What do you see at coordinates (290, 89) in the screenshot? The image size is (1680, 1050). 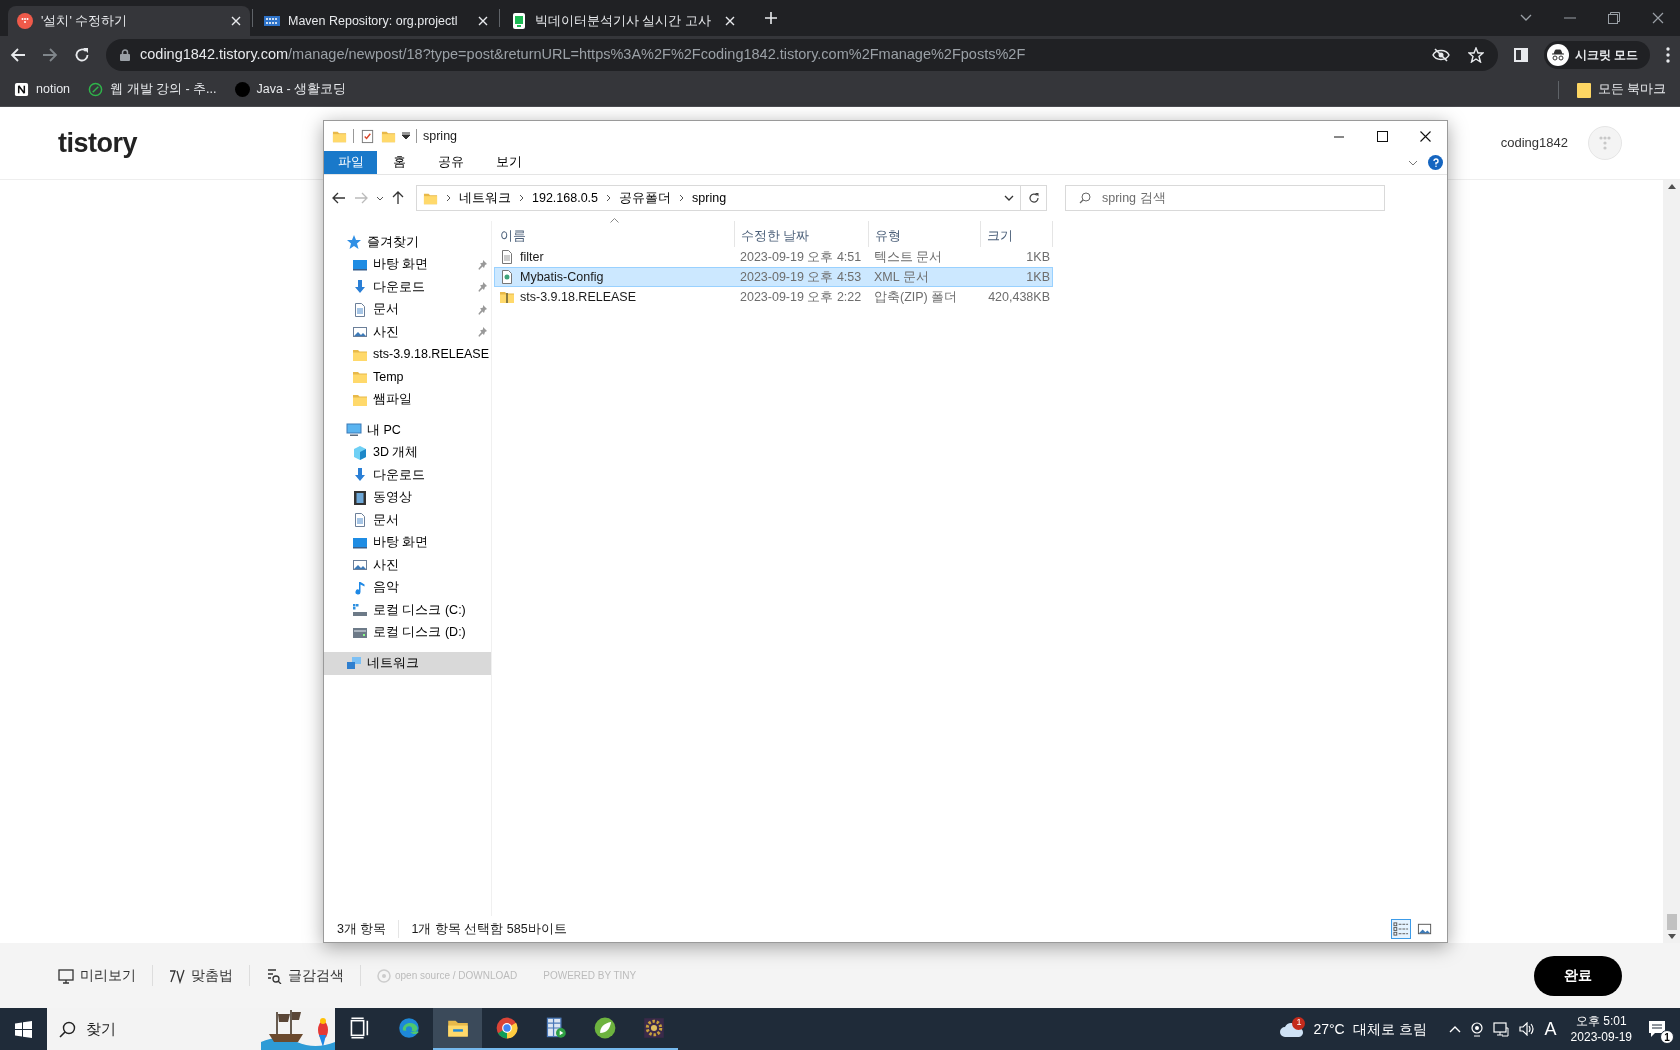 I see `bookmark-link: Java - 생활코딩` at bounding box center [290, 89].